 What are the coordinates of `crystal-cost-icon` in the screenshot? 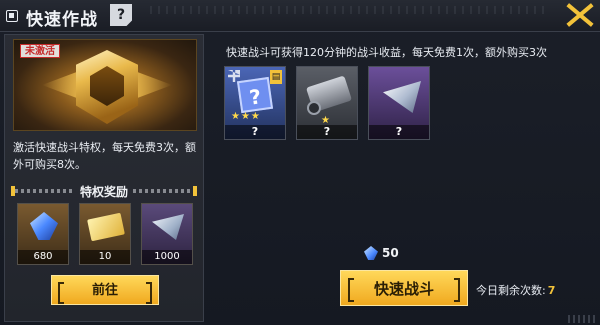 It's located at (371, 253).